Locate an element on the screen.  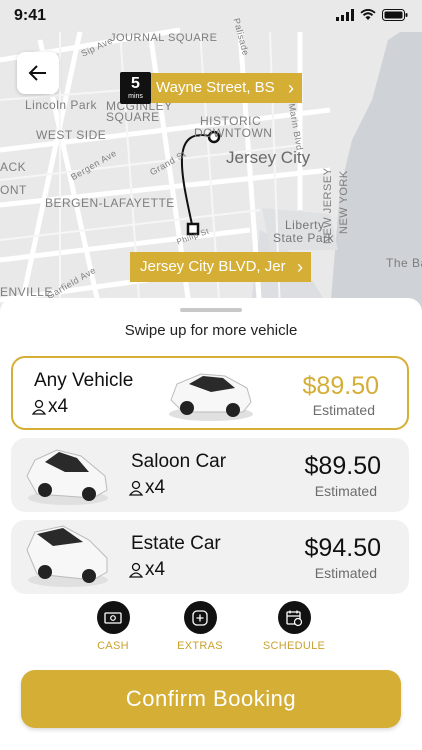
map-label-west-side: WEST SIDE is located at coordinates (71, 135).